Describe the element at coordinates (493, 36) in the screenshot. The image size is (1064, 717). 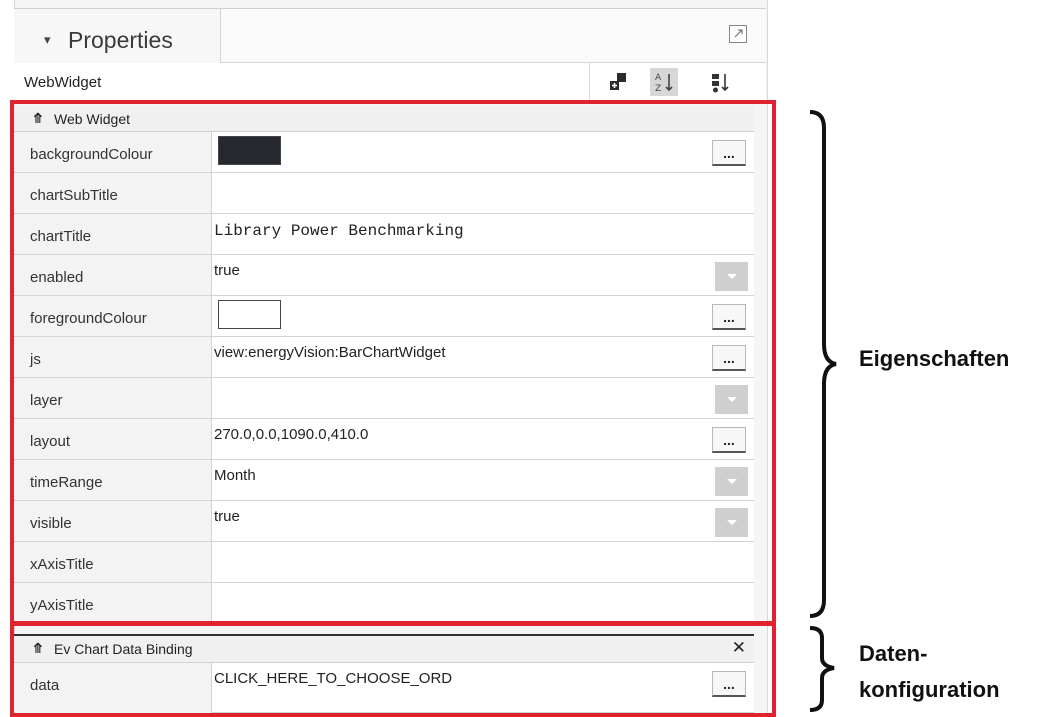
I see `tab-strip` at that location.